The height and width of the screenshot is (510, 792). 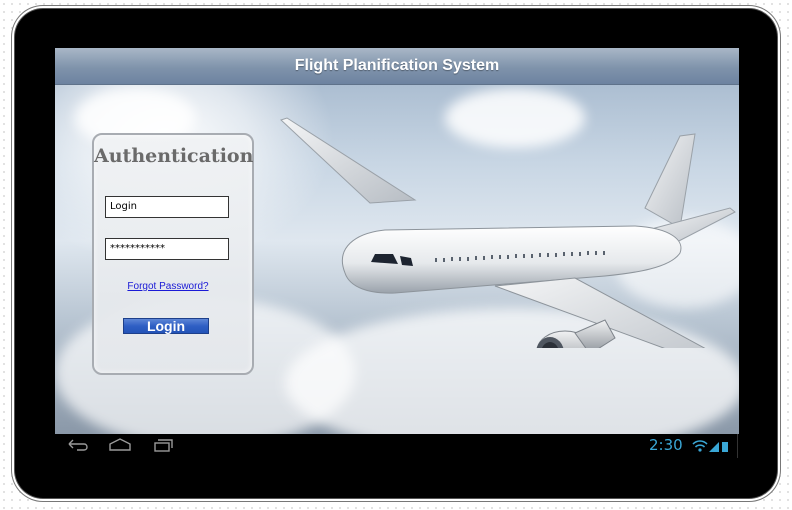 What do you see at coordinates (397, 446) in the screenshot?
I see `system-nav-bar: 2:30` at bounding box center [397, 446].